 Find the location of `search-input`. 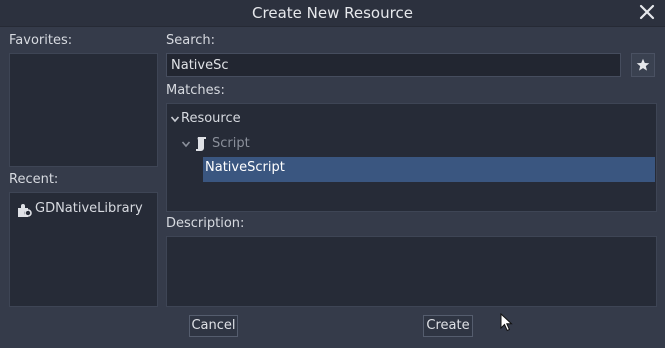

search-input is located at coordinates (393, 65).